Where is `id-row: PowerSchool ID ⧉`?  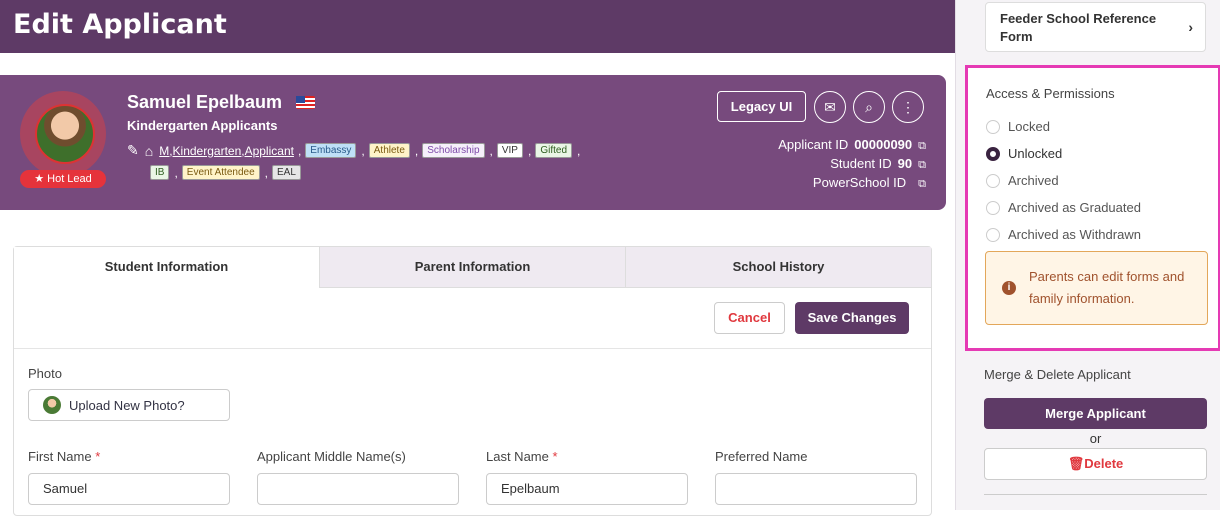 id-row: PowerSchool ID ⧉ is located at coordinates (852, 183).